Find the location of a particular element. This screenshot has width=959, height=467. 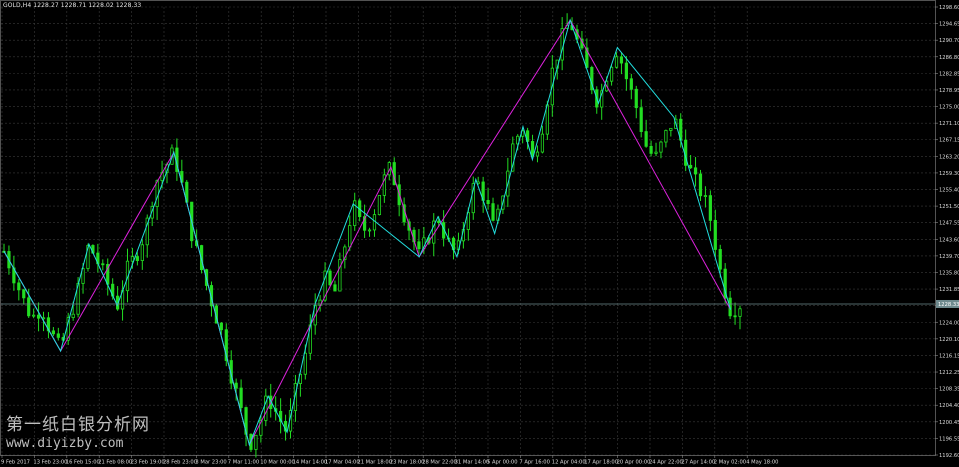

price-axis-label: 1282.85 is located at coordinates (949, 74).